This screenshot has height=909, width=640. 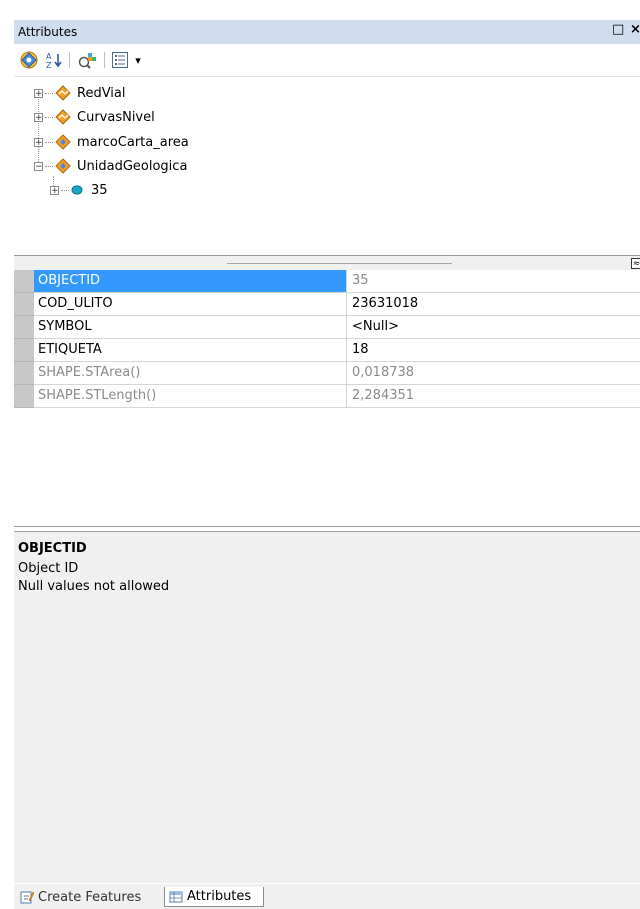 I want to click on close-button: ×, so click(x=635, y=29).